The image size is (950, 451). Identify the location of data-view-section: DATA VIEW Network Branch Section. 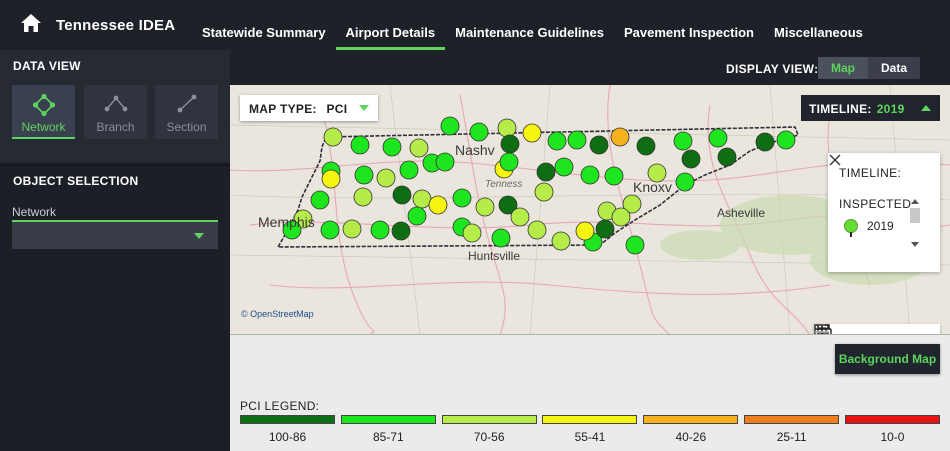
(115, 106).